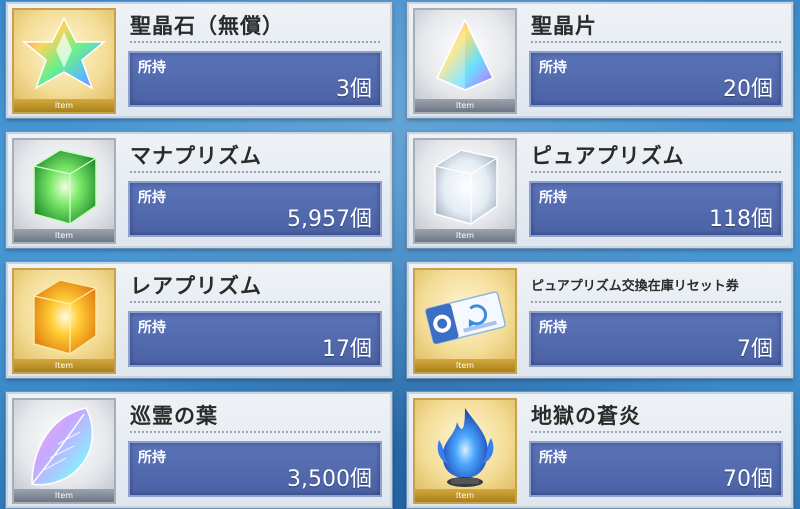 This screenshot has height=509, width=800. What do you see at coordinates (608, 156) in the screenshot?
I see `item-name: ピュアプリズム` at bounding box center [608, 156].